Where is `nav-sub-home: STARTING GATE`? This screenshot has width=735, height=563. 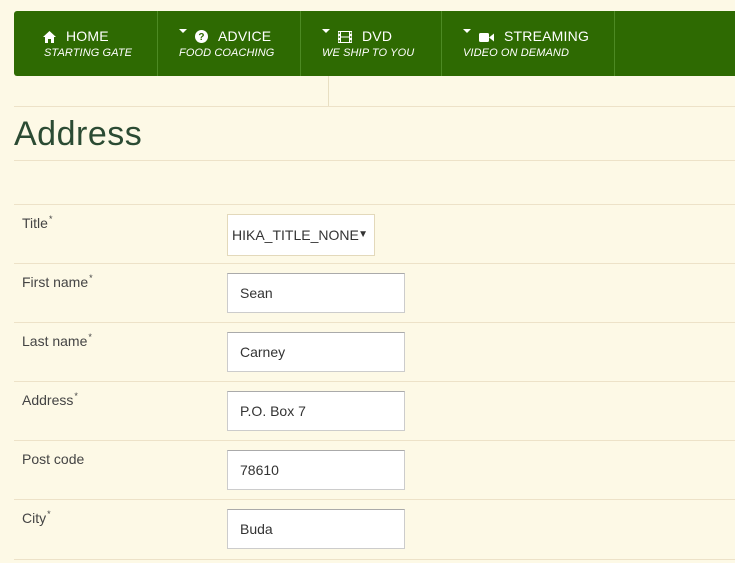 nav-sub-home: STARTING GATE is located at coordinates (88, 53).